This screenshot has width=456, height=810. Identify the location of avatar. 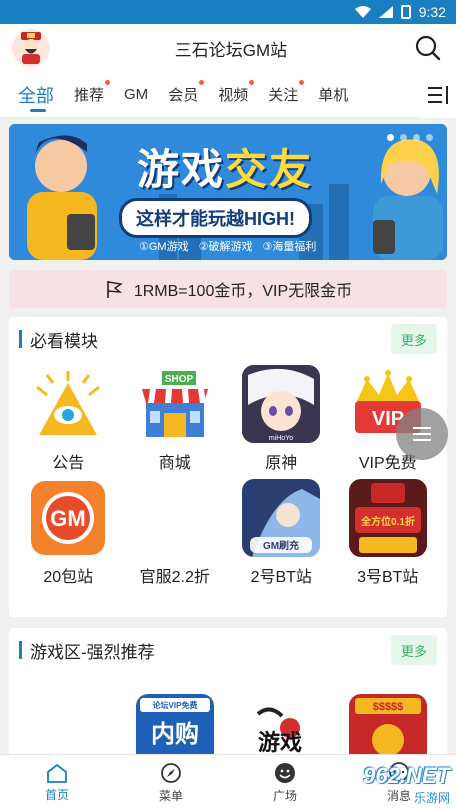
(31, 48).